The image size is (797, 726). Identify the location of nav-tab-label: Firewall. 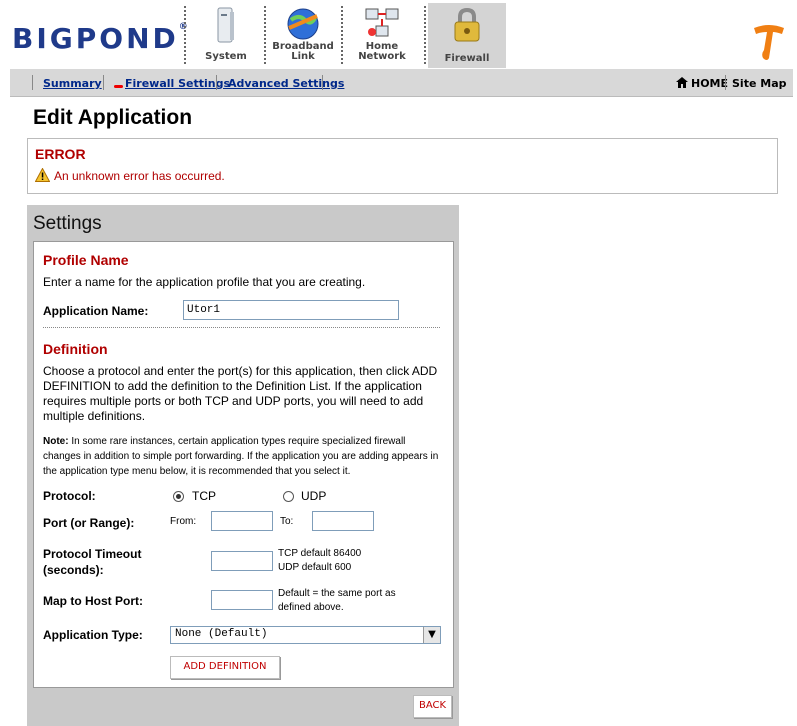
(467, 58).